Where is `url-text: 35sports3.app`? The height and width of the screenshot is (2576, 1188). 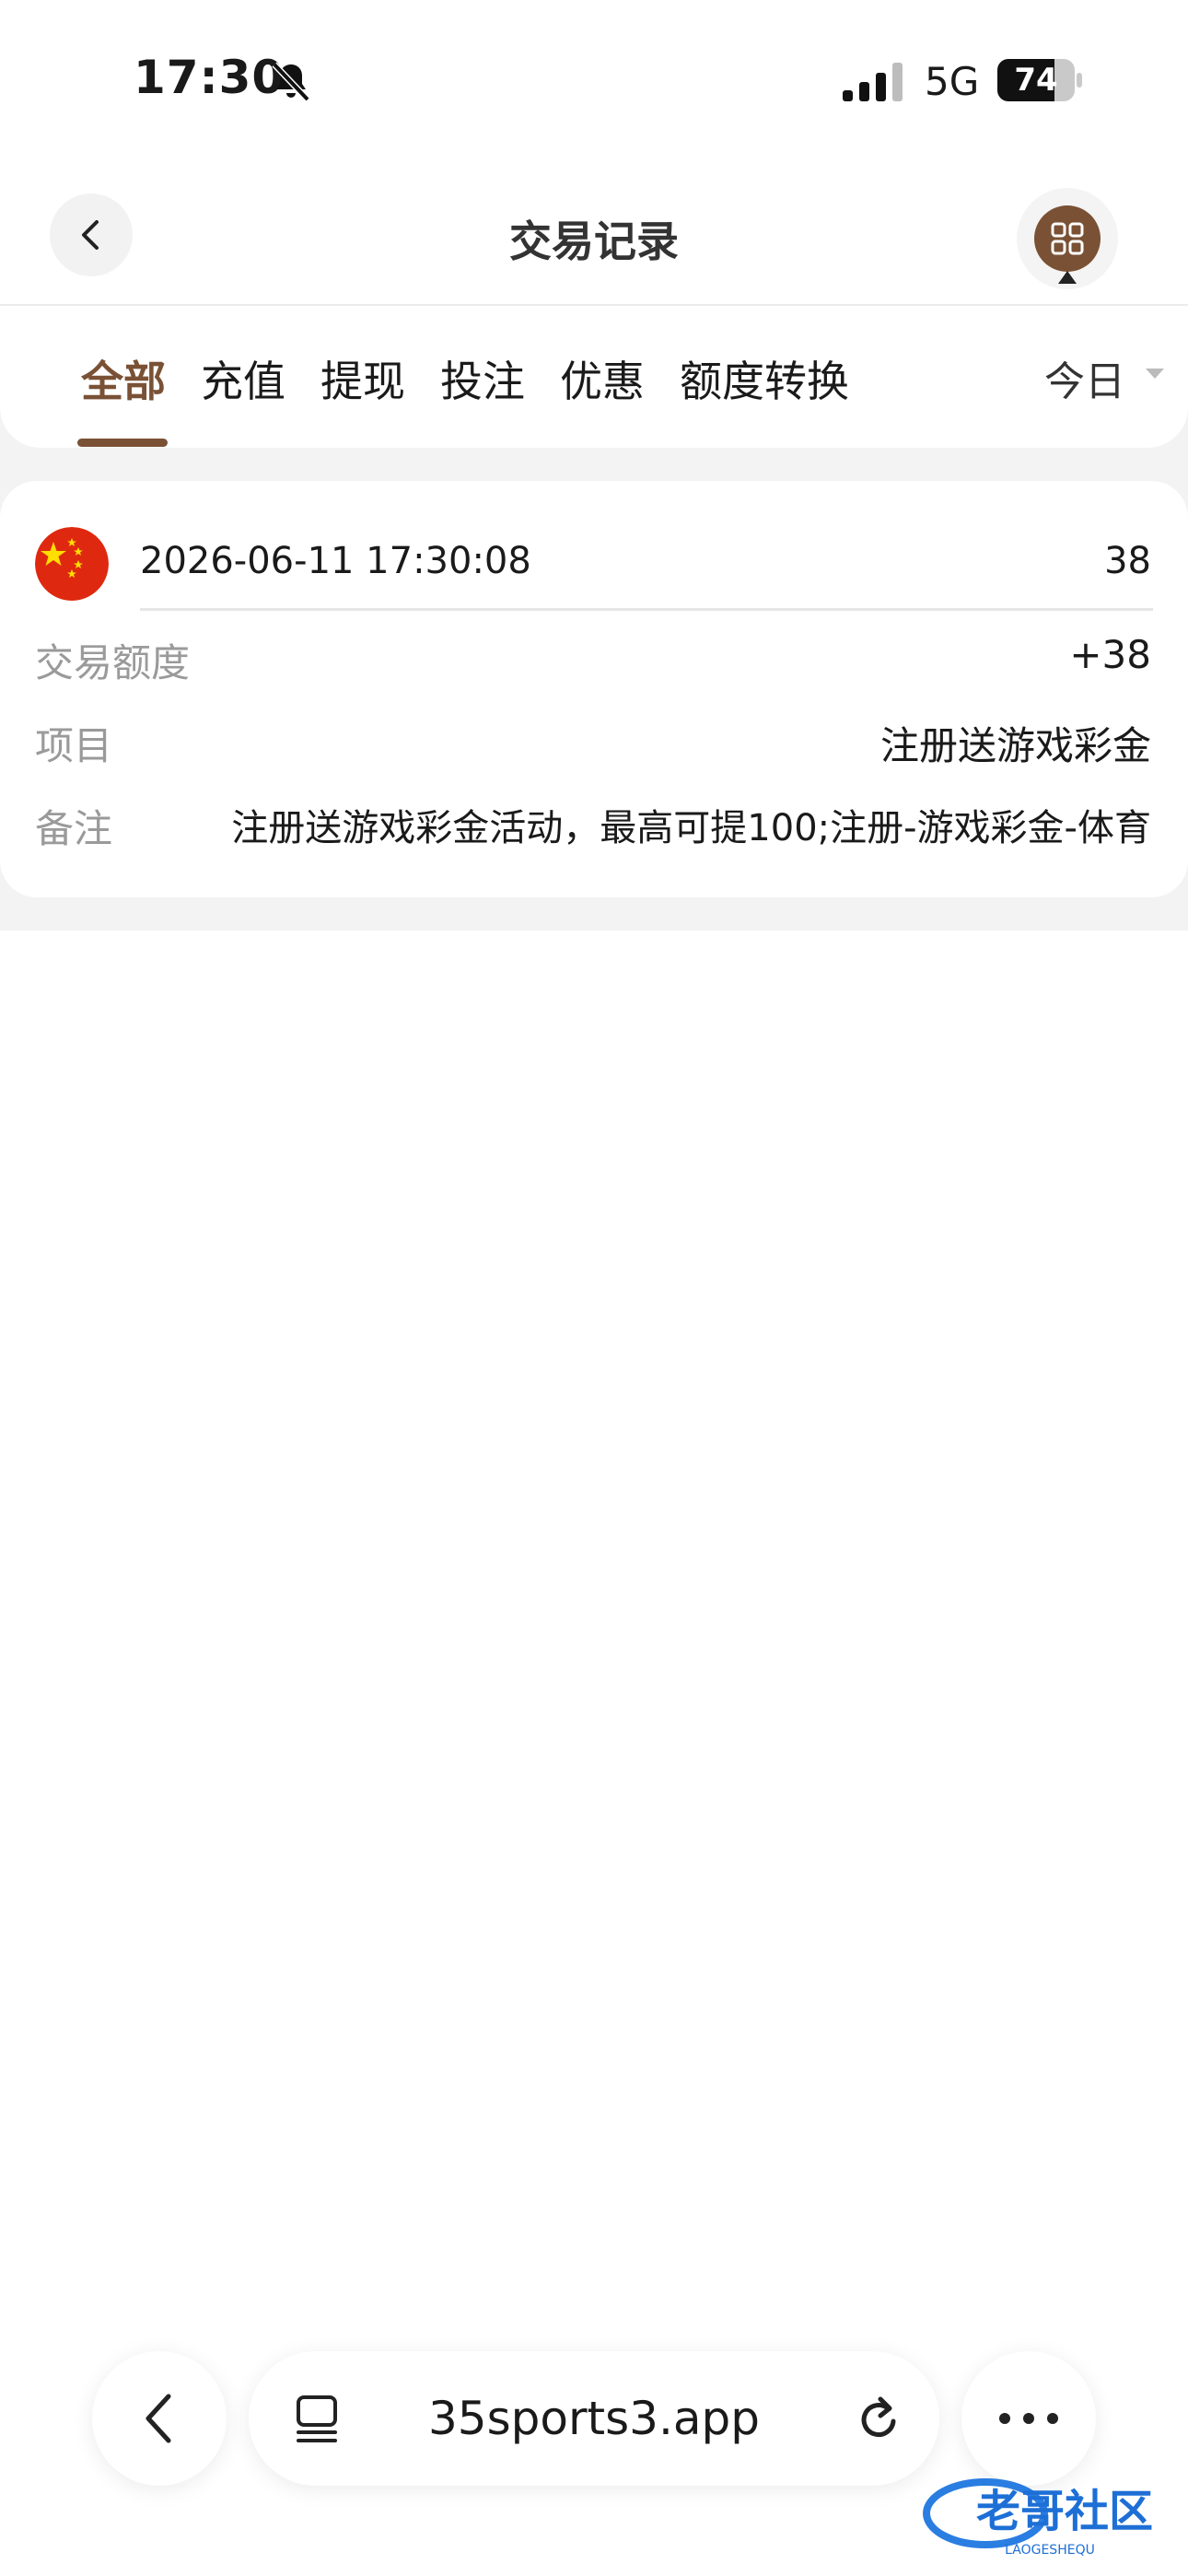
url-text: 35sports3.app is located at coordinates (594, 2418).